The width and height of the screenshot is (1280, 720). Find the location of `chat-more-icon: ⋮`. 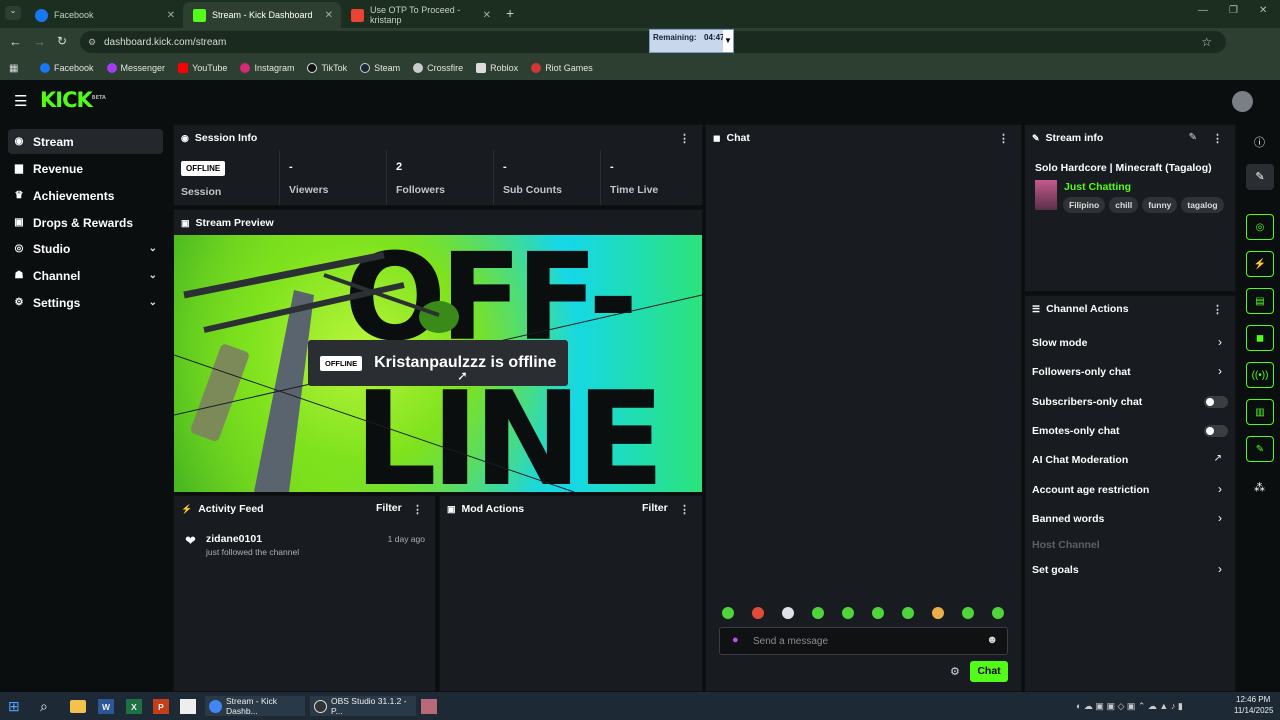

chat-more-icon: ⋮ is located at coordinates (1003, 138).